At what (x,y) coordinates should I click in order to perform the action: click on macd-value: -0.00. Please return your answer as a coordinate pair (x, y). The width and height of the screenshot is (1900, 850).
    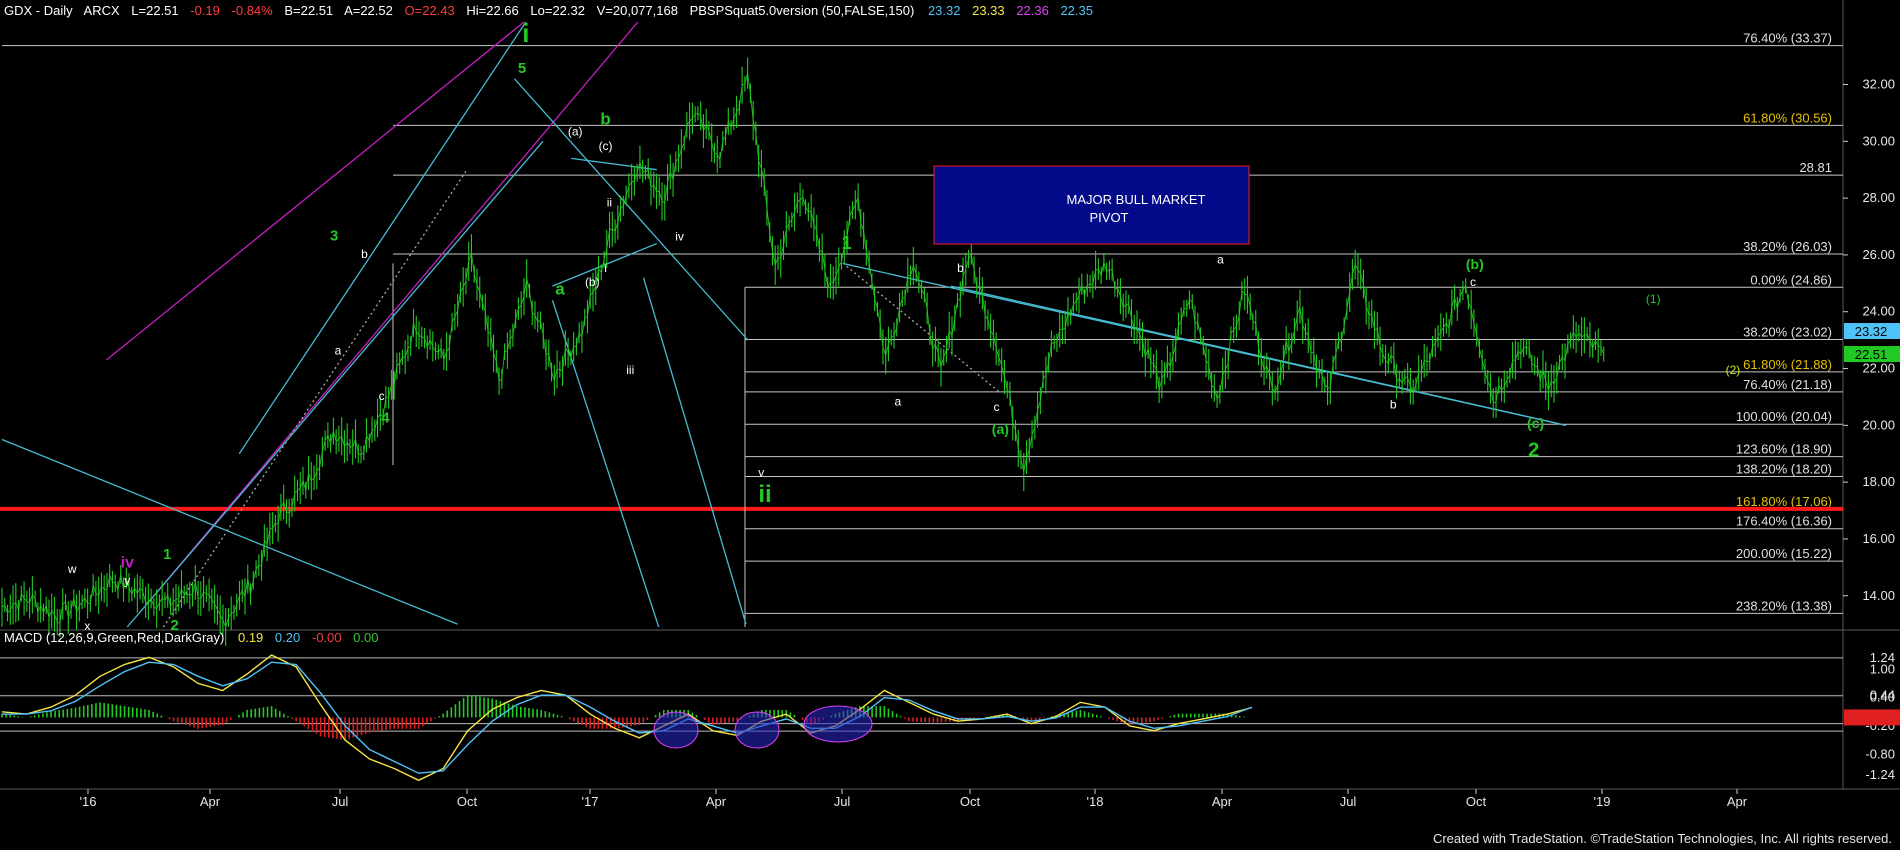
    Looking at the image, I should click on (327, 637).